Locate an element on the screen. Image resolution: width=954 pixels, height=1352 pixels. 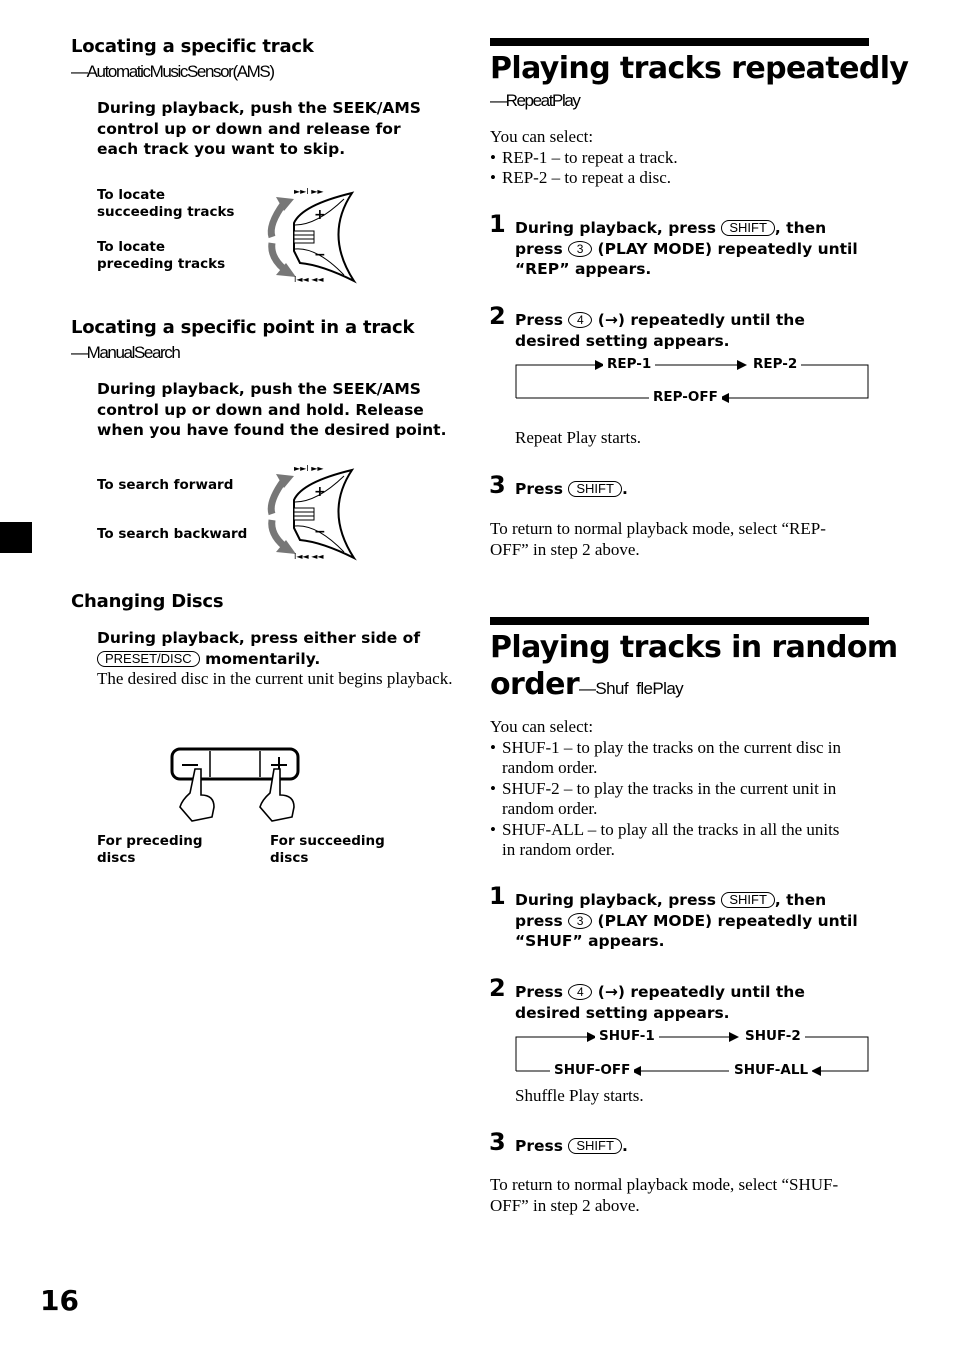
discs-instruction-post: momentarily. is located at coordinates (263, 658).